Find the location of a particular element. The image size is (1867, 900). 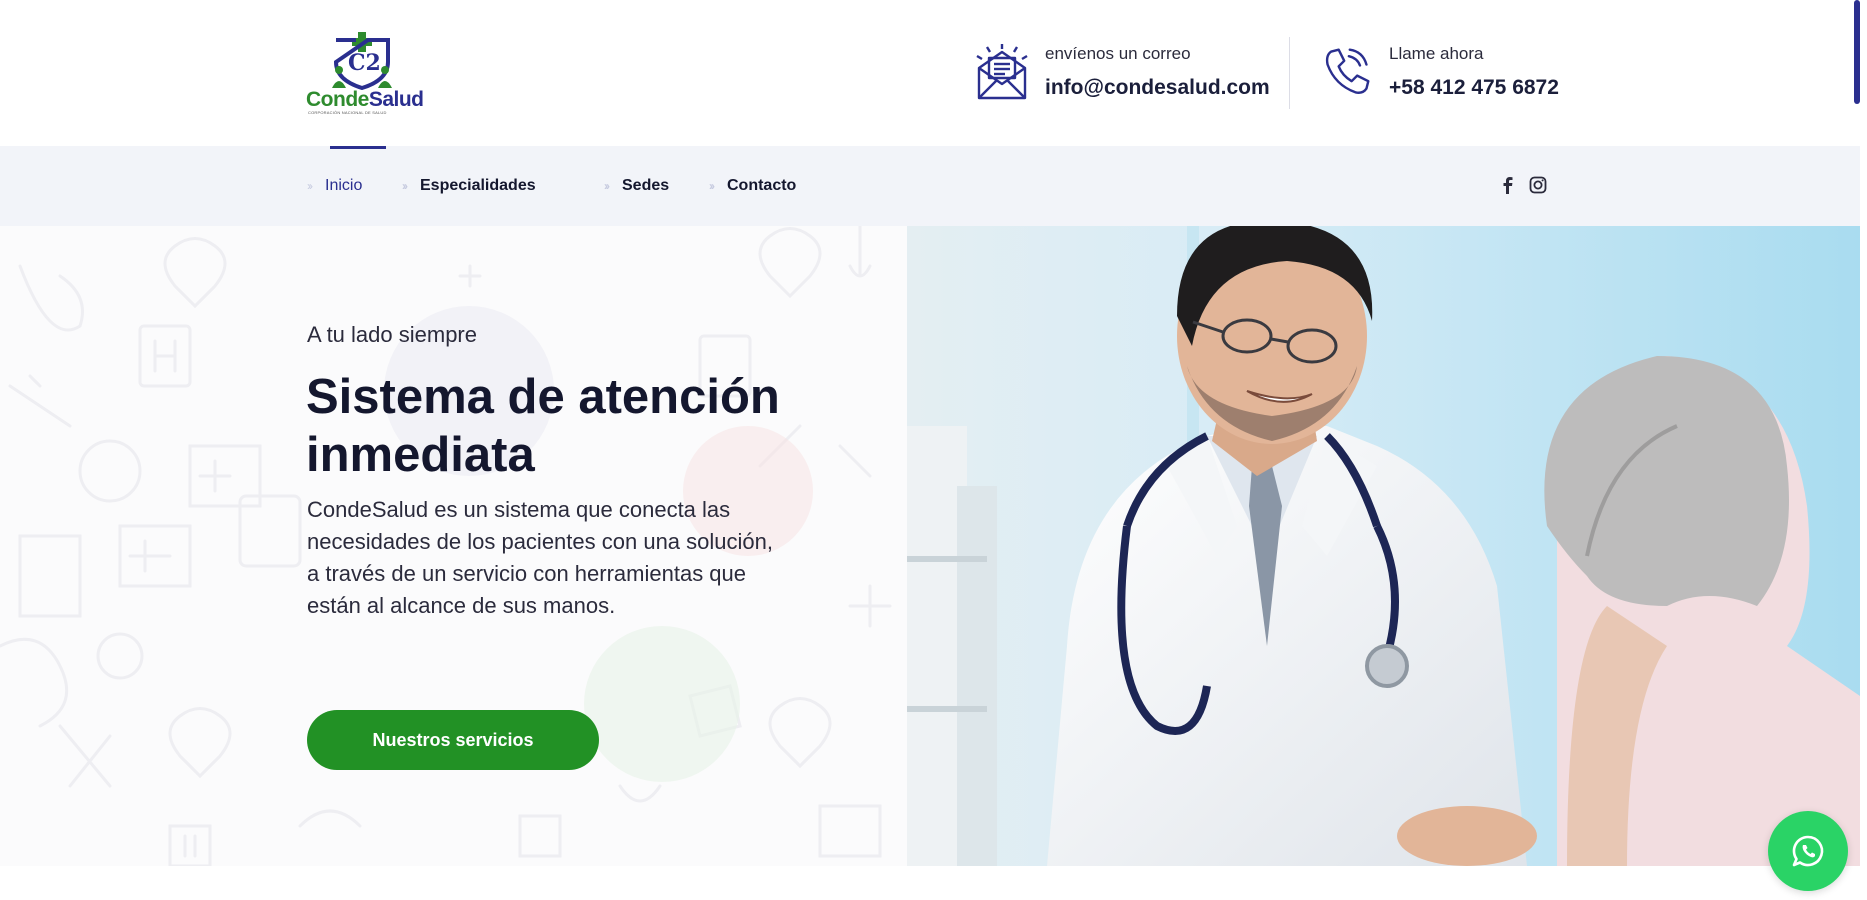

mail-envelope-icon is located at coordinates (1002, 72).